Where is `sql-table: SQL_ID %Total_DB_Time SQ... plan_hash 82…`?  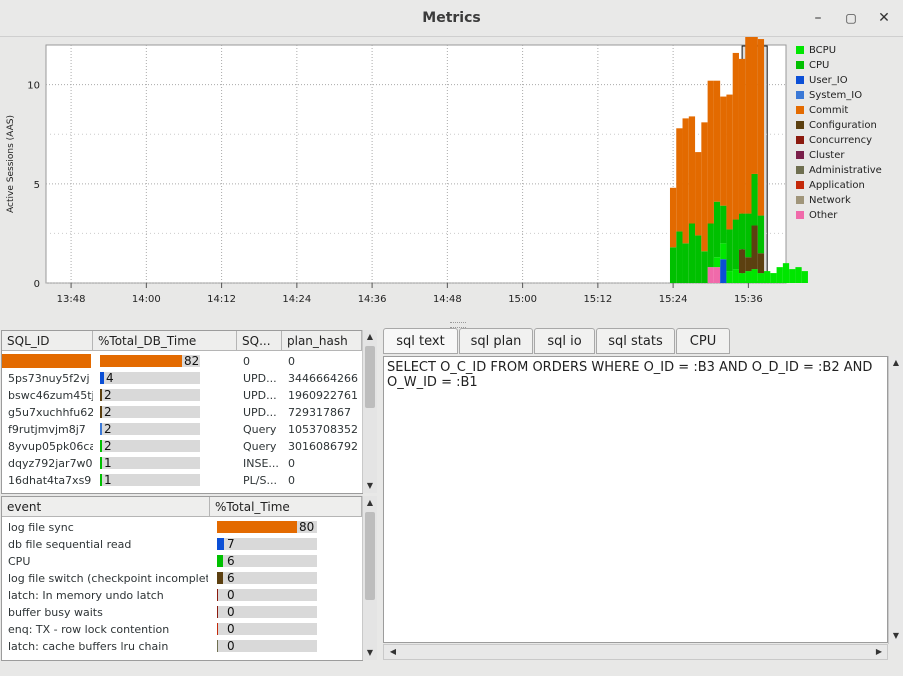 sql-table: SQL_ID %Total_DB_Time SQ... plan_hash 82… is located at coordinates (182, 412).